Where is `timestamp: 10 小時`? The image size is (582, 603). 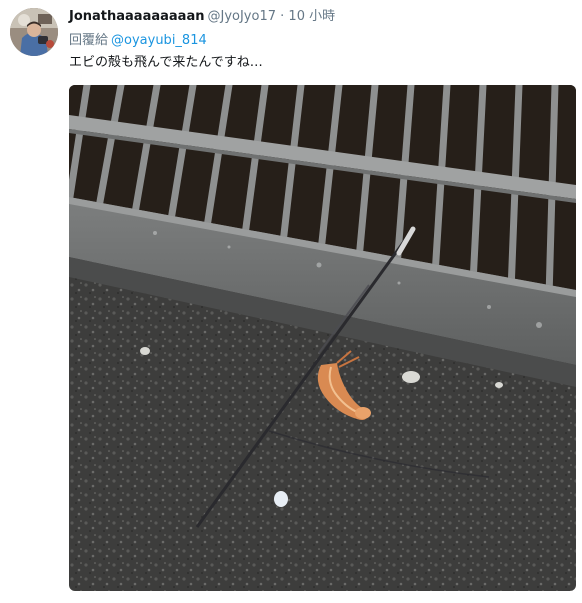
timestamp: 10 小時 is located at coordinates (311, 16).